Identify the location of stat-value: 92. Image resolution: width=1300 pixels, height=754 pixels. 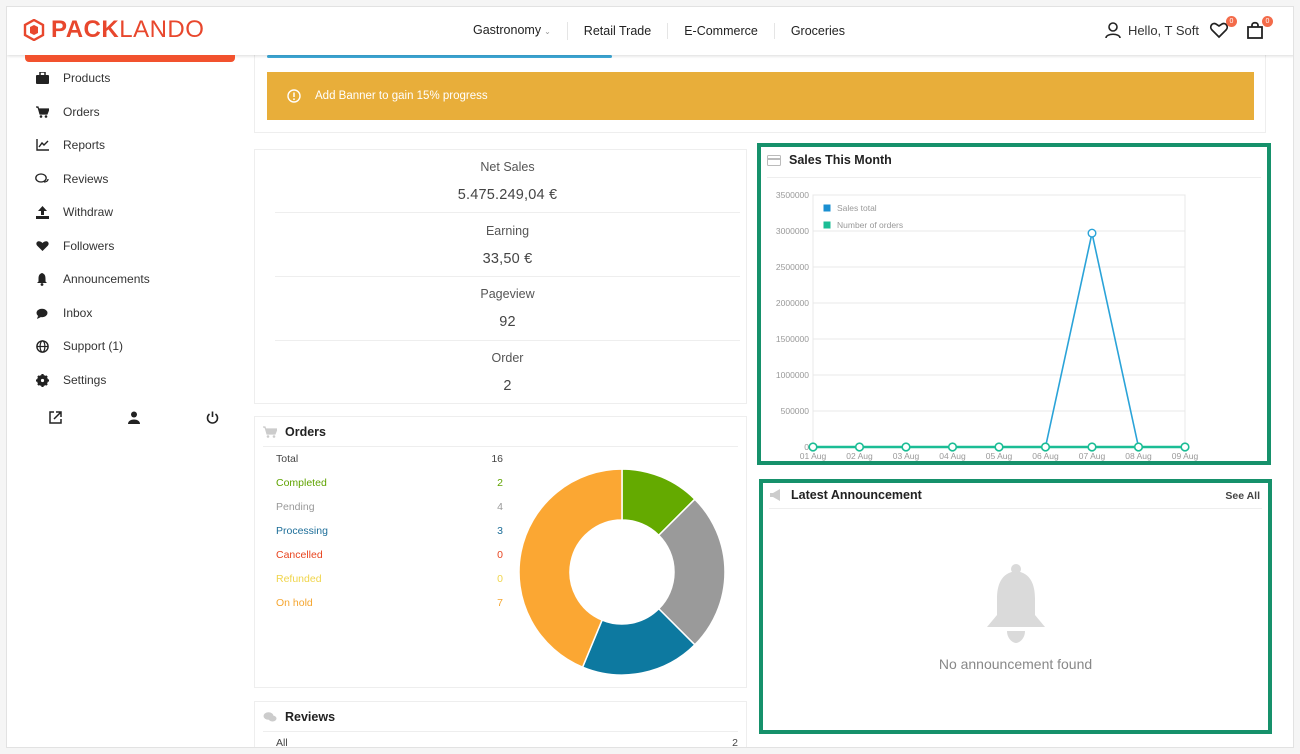
(507, 322).